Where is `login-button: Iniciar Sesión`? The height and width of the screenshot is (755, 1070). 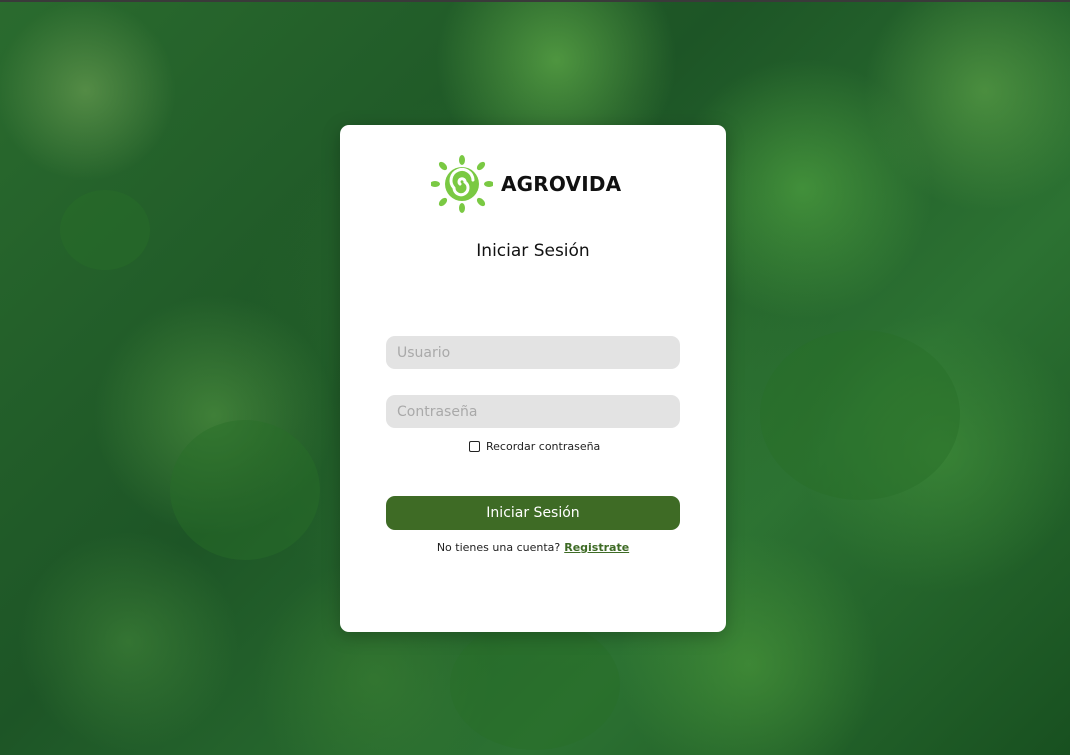
login-button: Iniciar Sesión is located at coordinates (533, 513).